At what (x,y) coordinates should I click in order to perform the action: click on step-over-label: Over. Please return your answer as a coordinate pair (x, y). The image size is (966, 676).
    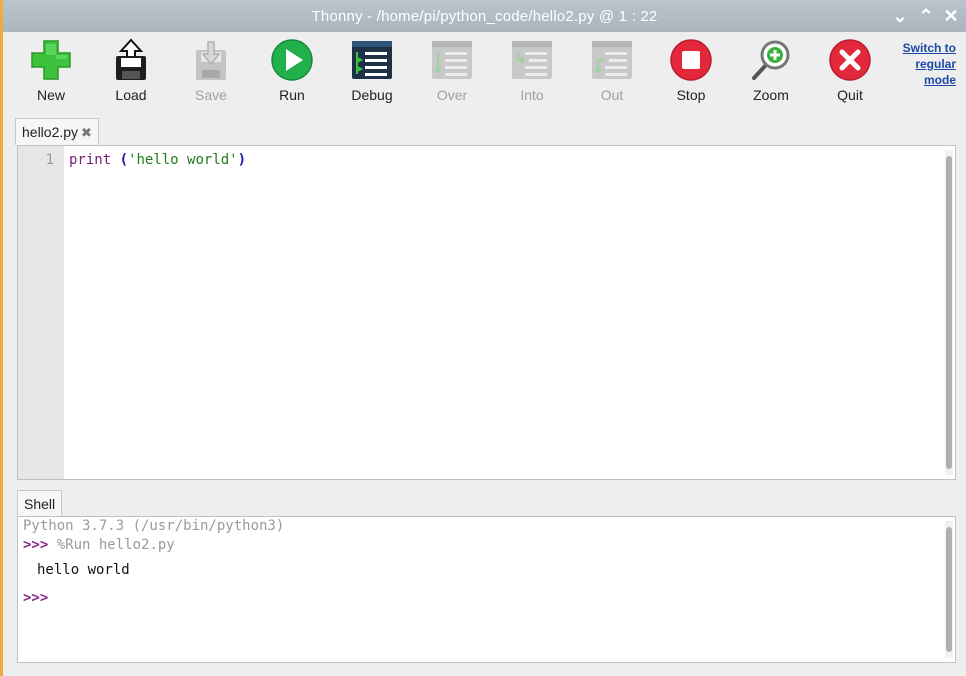
    Looking at the image, I should click on (452, 95).